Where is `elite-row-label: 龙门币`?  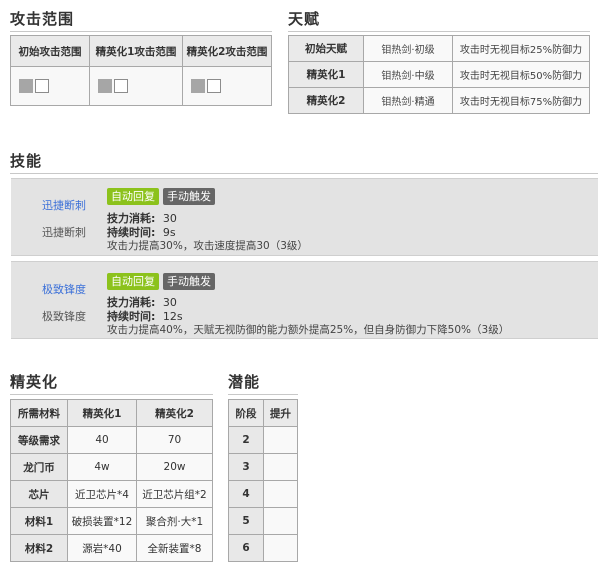
elite-row-label: 龙门币 is located at coordinates (39, 467).